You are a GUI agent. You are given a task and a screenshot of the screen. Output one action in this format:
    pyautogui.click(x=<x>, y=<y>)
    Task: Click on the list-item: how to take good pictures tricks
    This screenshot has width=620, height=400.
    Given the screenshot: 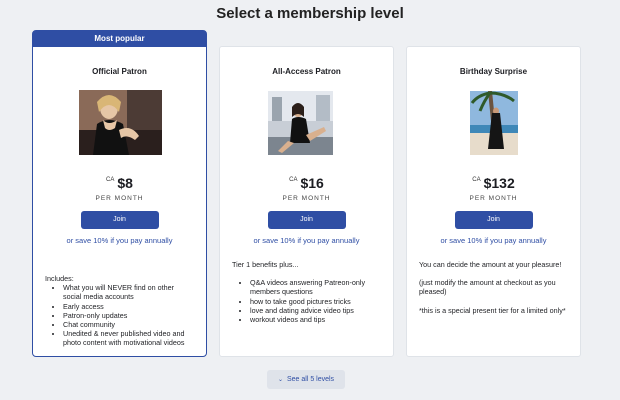 What is the action you would take?
    pyautogui.click(x=315, y=301)
    